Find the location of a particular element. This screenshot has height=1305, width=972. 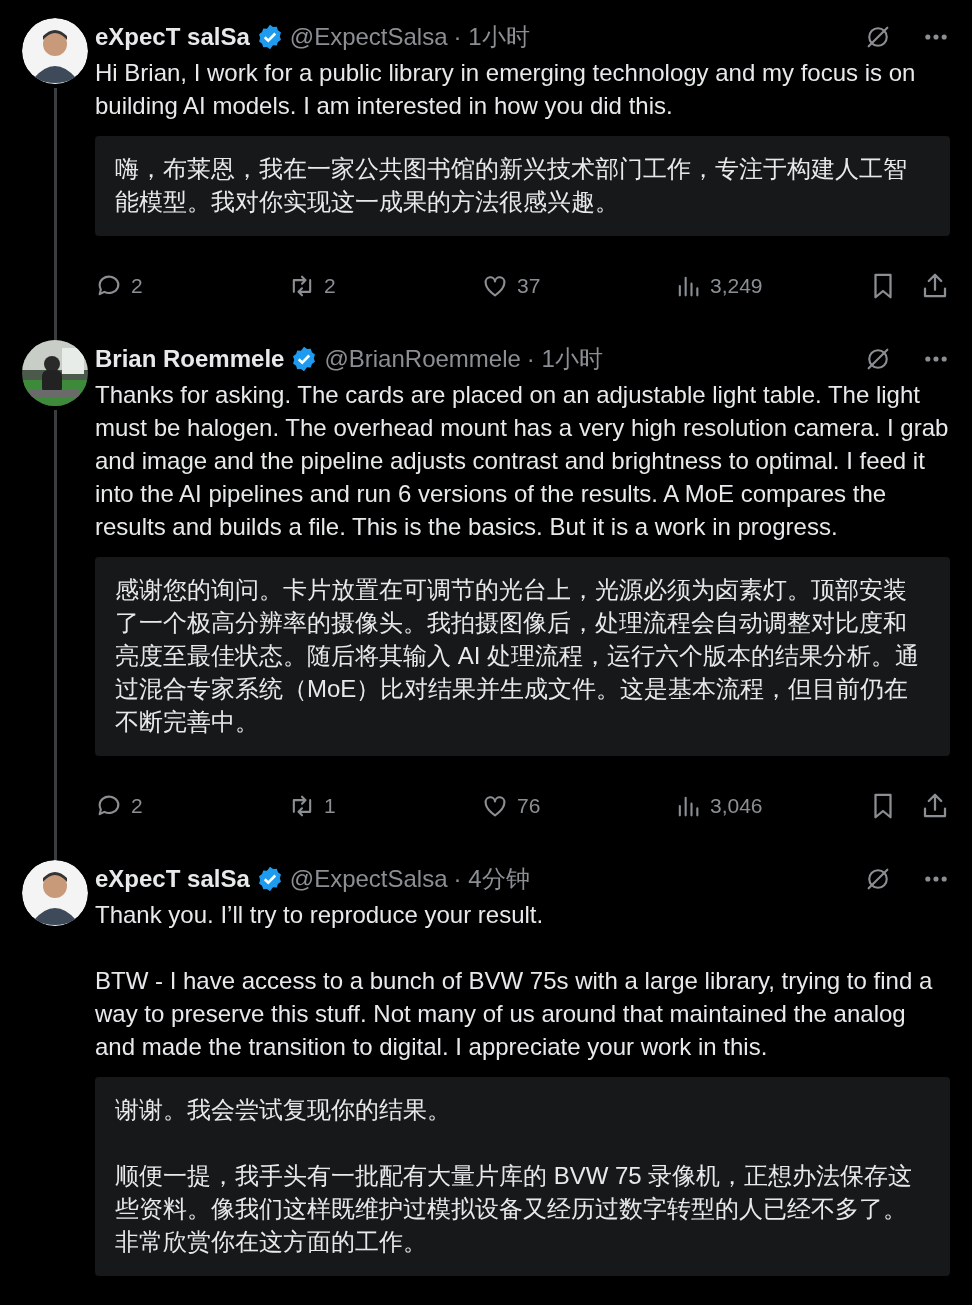

translation-text: 感谢您的询问。卡片放置在可调节的光台上，光源必须为卤素灯。顶部安装了一个极高分辨率的摄像头。我拍摄图像后，处理流程会自动调整对比度和亮度至最佳状态。随后将其输入 AI 处理流程，运行六个版本的结果分析。通过混合专家系统（MoE）比对结果并生成文件。这是基本流程，但目前仍在不断完善中。 is located at coordinates (517, 656).